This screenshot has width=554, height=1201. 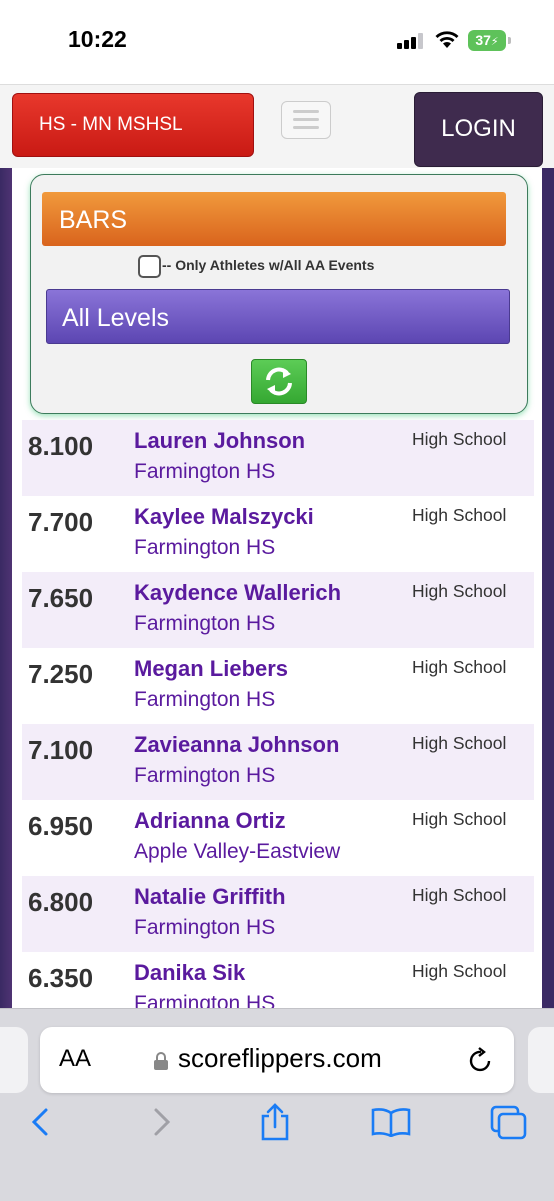 What do you see at coordinates (61, 826) in the screenshot?
I see `score: 6.950` at bounding box center [61, 826].